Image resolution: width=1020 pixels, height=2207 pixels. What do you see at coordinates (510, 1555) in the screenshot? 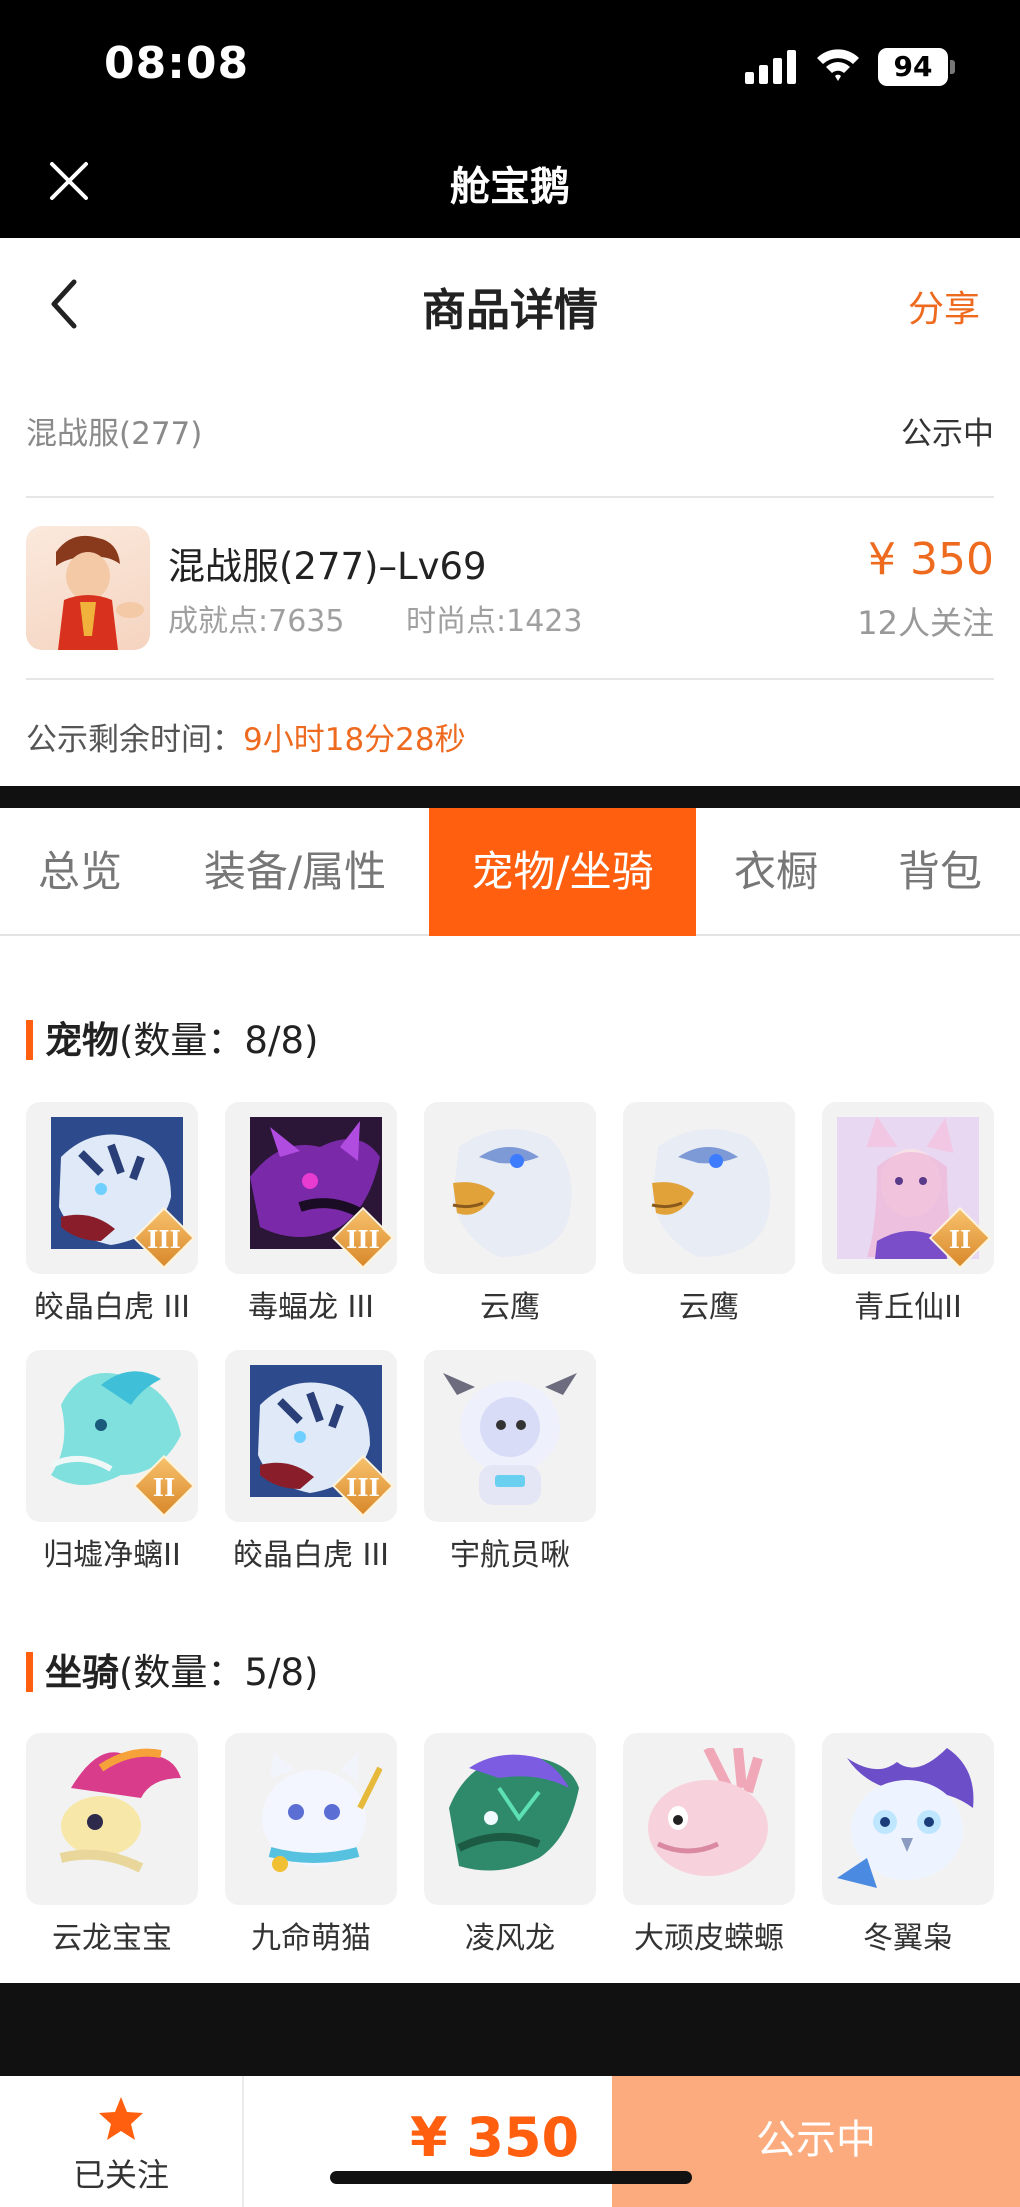
I see `pets-name: 宇航员啾` at bounding box center [510, 1555].